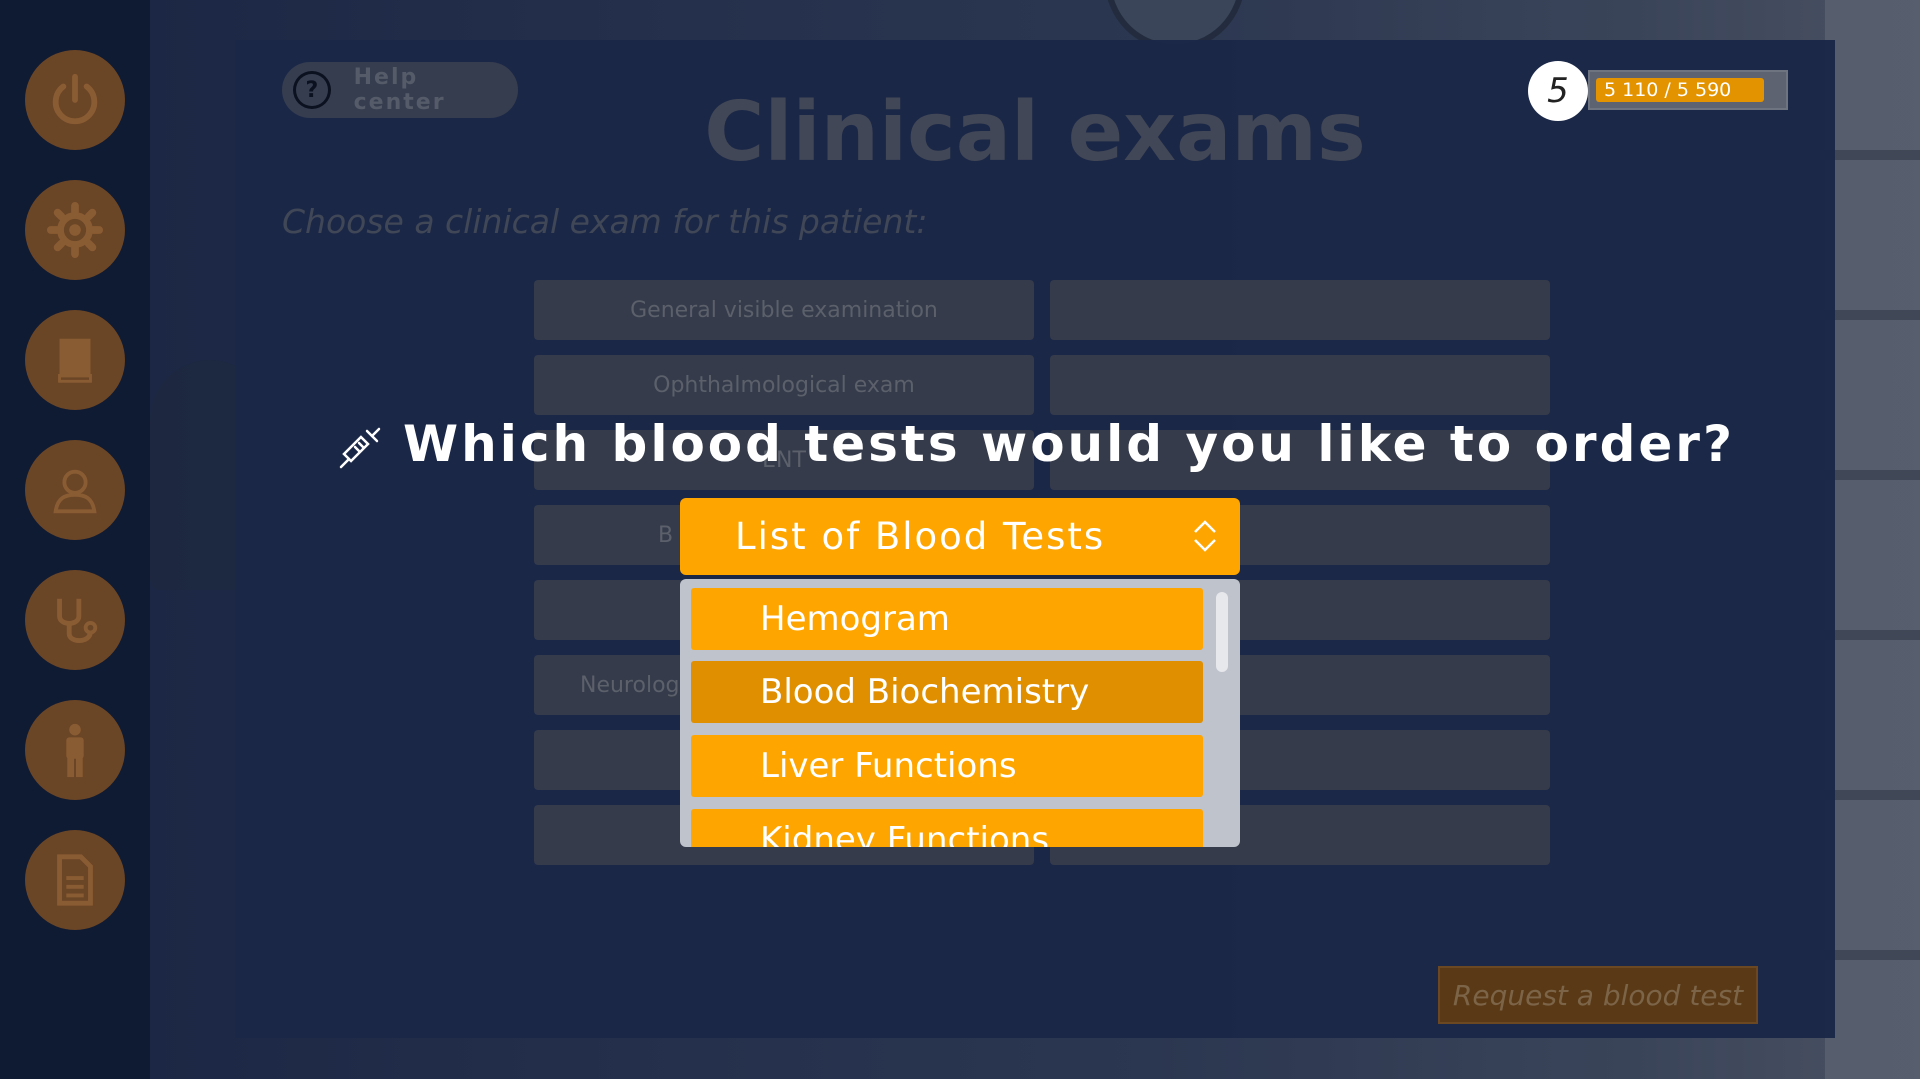  I want to click on person-icon, so click(75, 750).